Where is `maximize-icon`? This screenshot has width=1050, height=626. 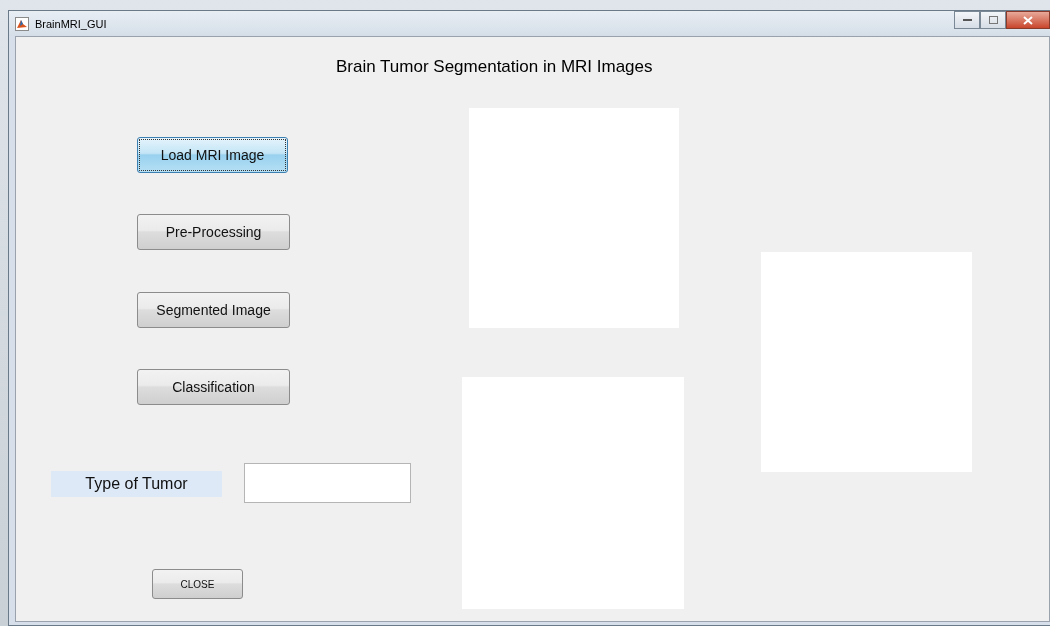
maximize-icon is located at coordinates (993, 20).